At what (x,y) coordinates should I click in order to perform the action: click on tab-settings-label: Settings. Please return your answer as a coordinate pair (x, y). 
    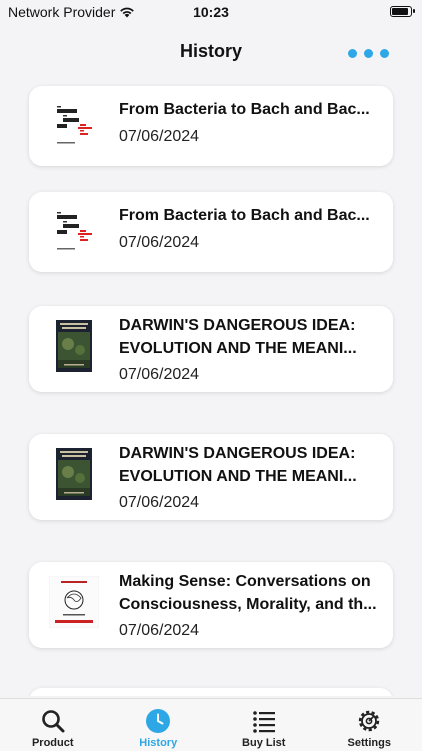
    Looking at the image, I should click on (369, 743).